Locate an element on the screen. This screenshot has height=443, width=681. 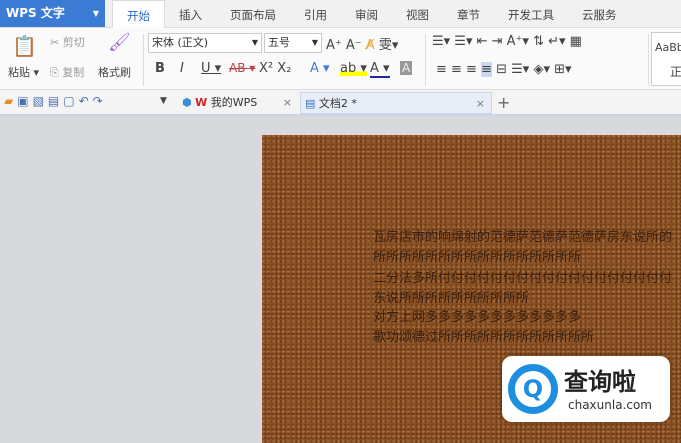
underline-icon: U ▾ is located at coordinates (211, 68).